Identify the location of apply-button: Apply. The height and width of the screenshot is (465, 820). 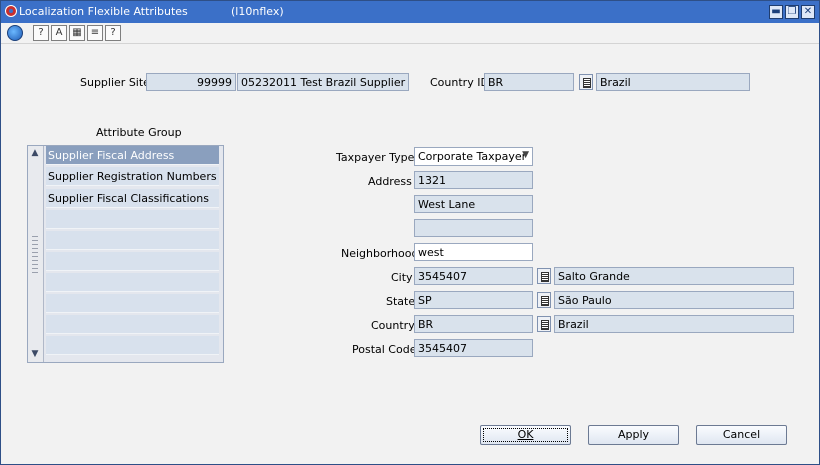
(633, 435).